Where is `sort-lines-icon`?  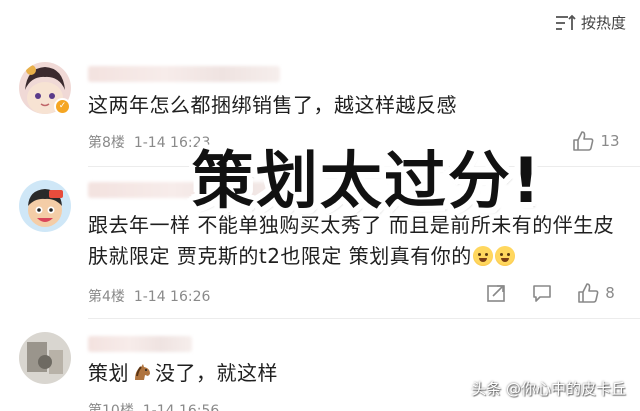
sort-lines-icon is located at coordinates (565, 22).